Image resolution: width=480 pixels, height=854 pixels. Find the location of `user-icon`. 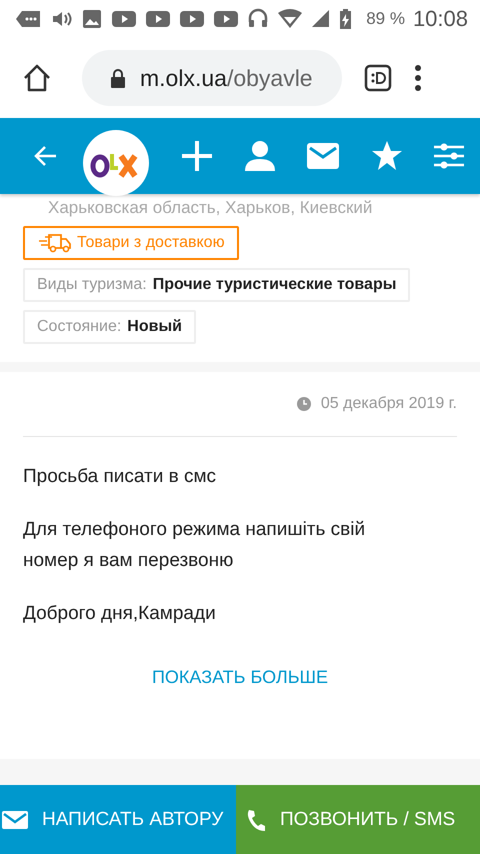

user-icon is located at coordinates (260, 156).